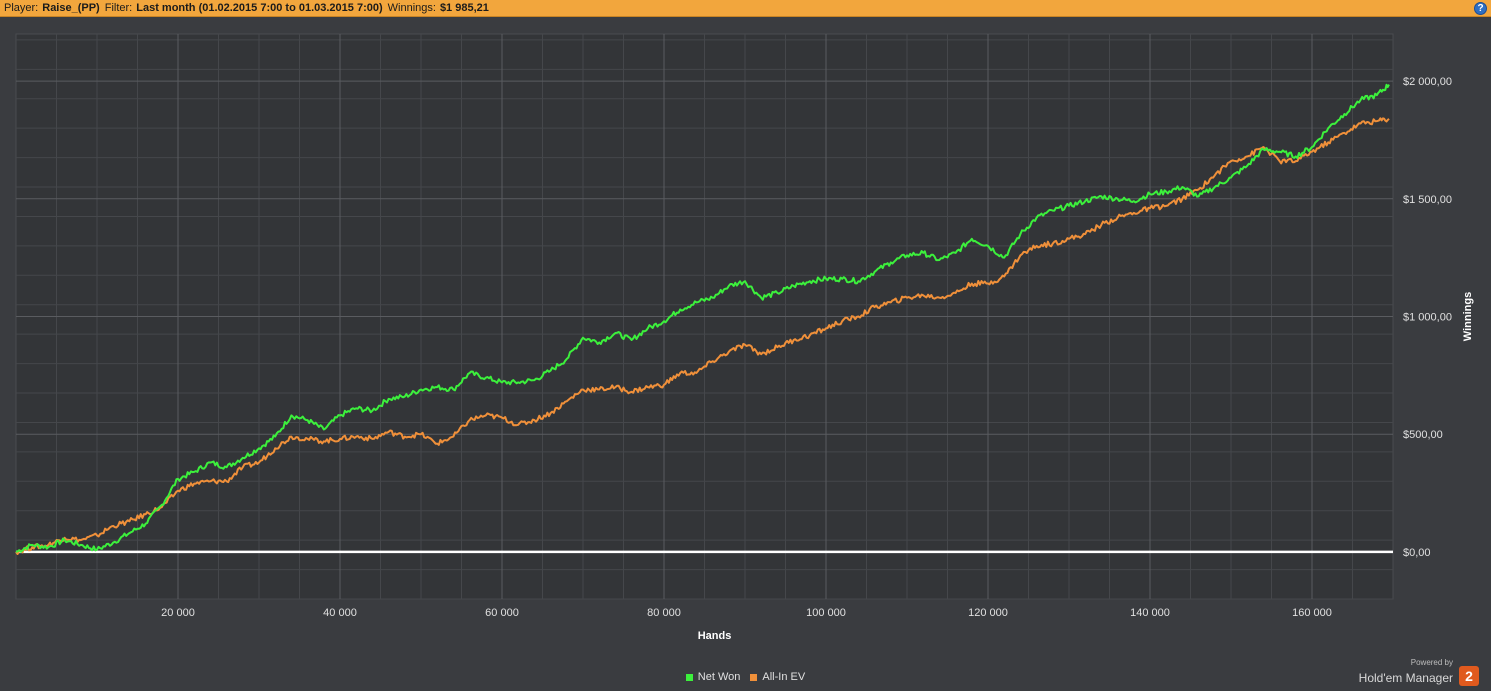 The width and height of the screenshot is (1491, 691). What do you see at coordinates (988, 613) in the screenshot?
I see `x-tick-label: 120 000` at bounding box center [988, 613].